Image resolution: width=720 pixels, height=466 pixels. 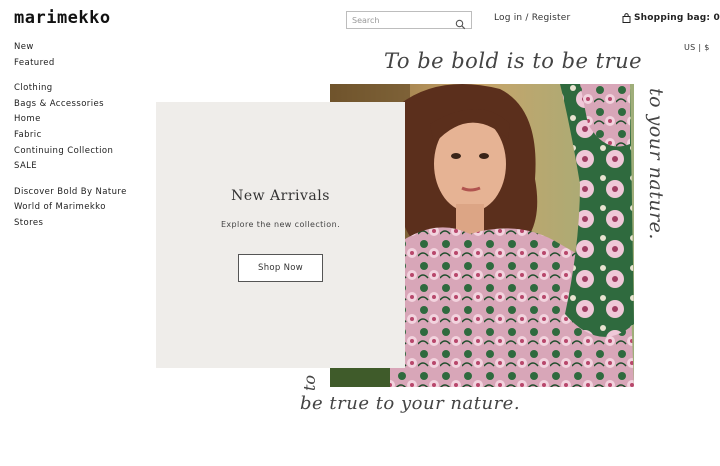 I want to click on nav-item-stores: Stores, so click(x=70, y=225).